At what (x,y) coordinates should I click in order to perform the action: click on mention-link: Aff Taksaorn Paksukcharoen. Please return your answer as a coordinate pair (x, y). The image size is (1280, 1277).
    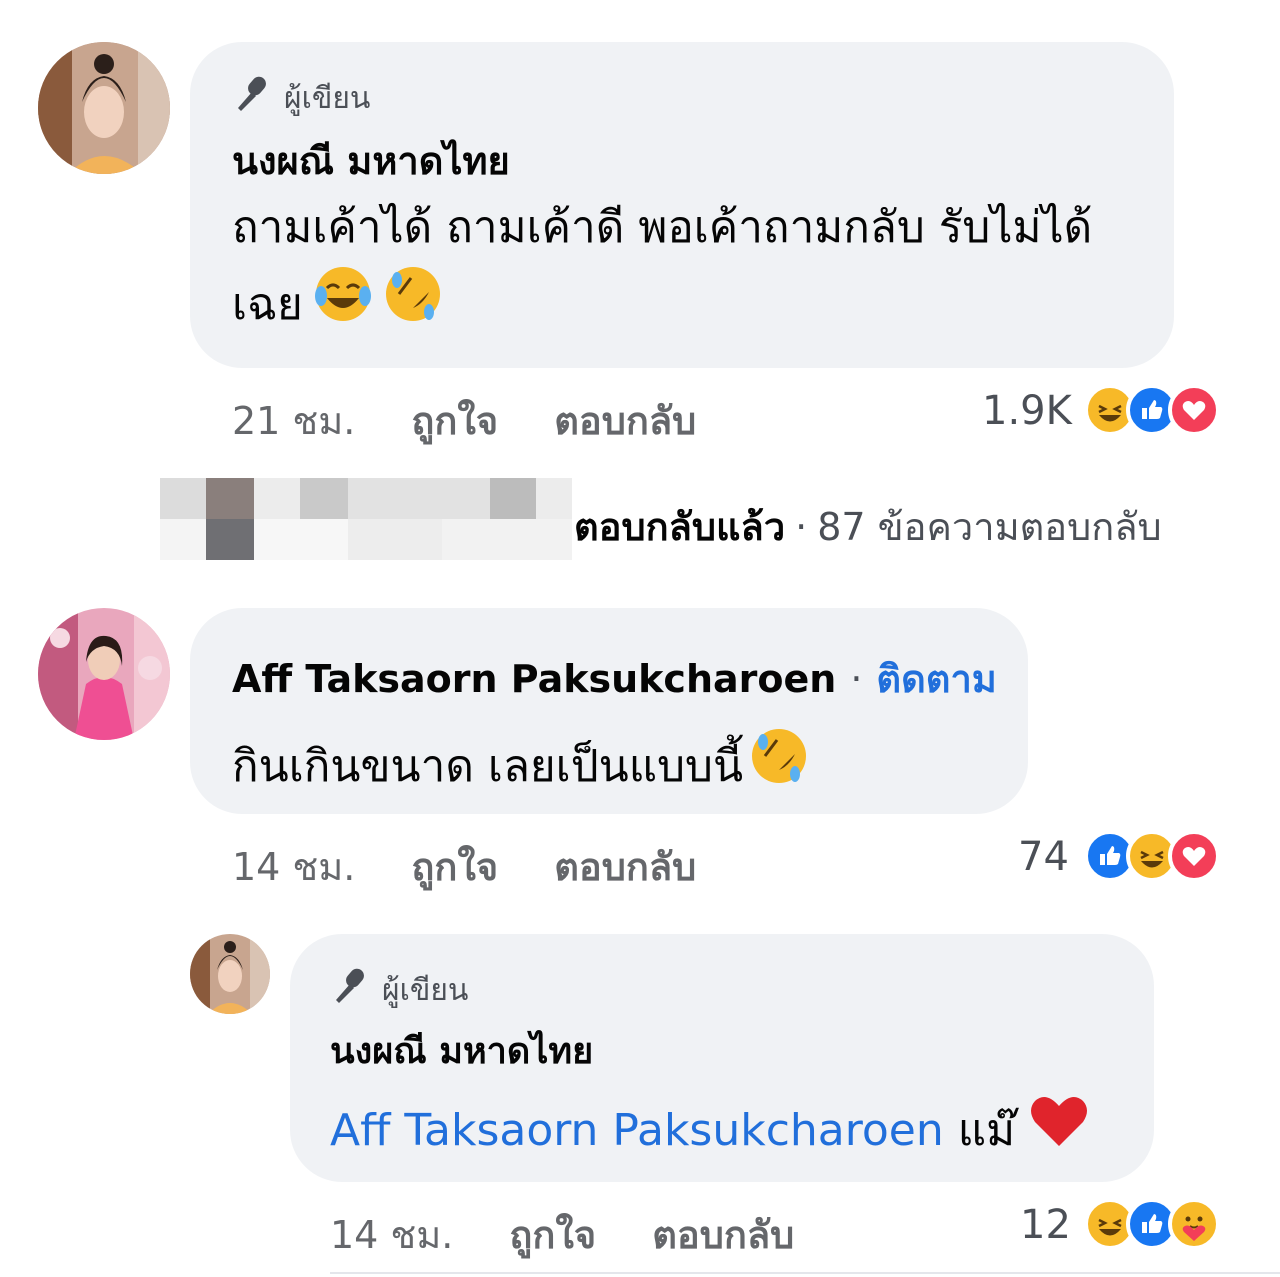
    Looking at the image, I should click on (637, 1131).